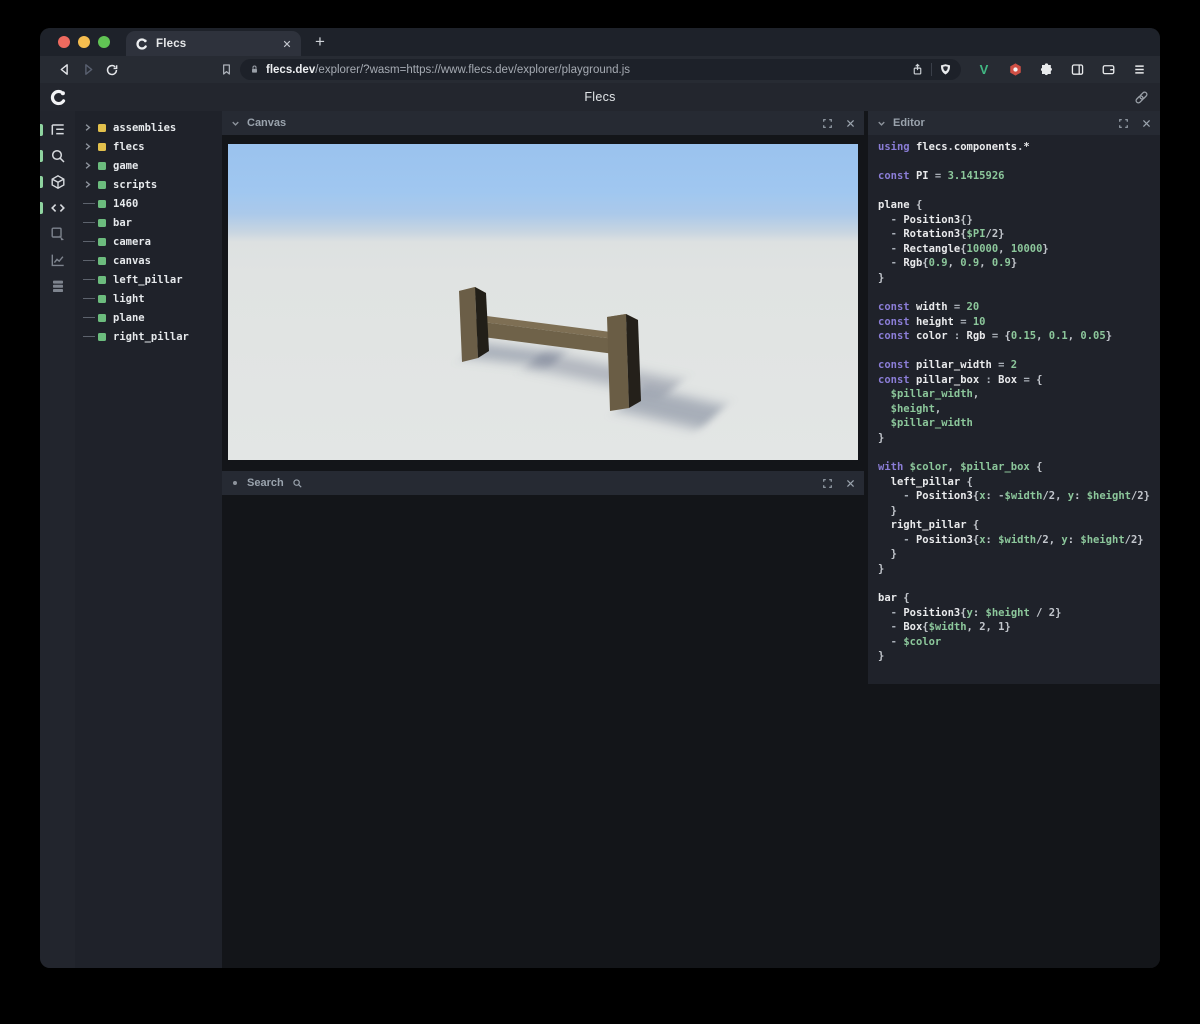 The width and height of the screenshot is (1200, 1024). I want to click on tree-item-camera: camera, so click(148, 241).